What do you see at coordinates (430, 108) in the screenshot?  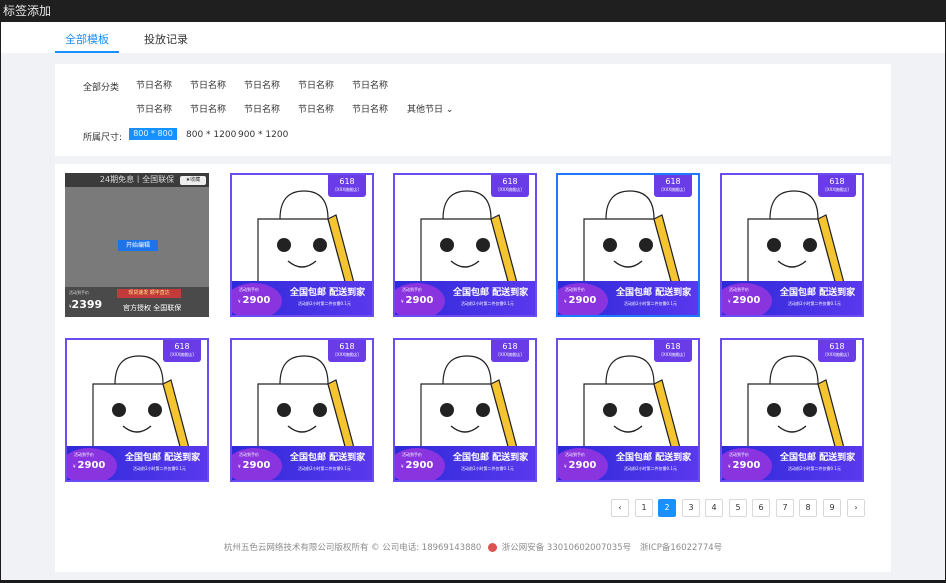 I see `more-festivals-dropdown: 其他节日 ⌄` at bounding box center [430, 108].